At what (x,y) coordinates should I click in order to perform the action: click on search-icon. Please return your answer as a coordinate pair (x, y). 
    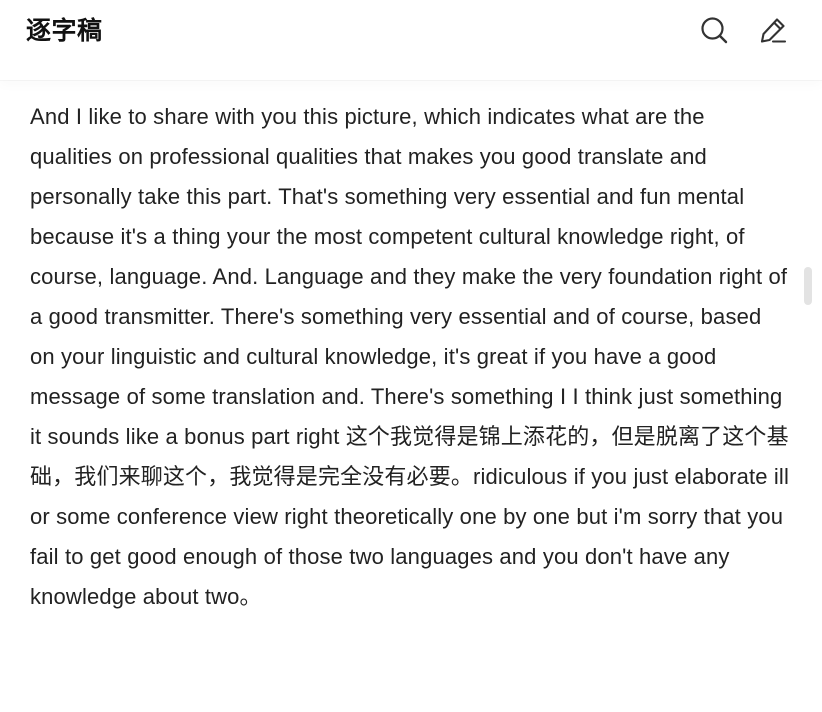
    Looking at the image, I should click on (714, 30).